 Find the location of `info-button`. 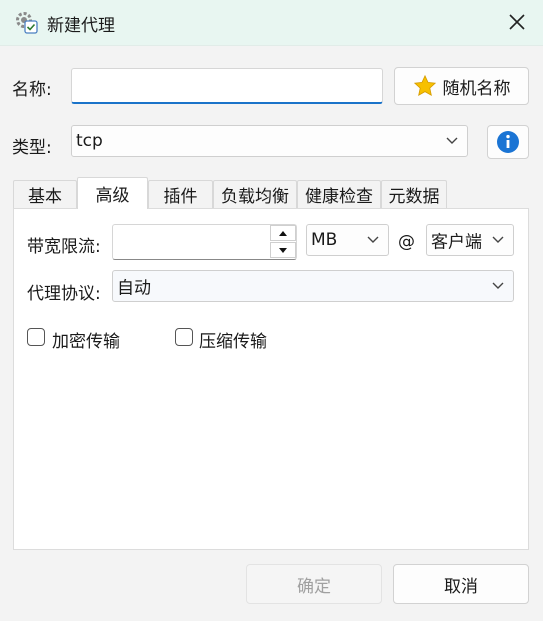

info-button is located at coordinates (508, 142).